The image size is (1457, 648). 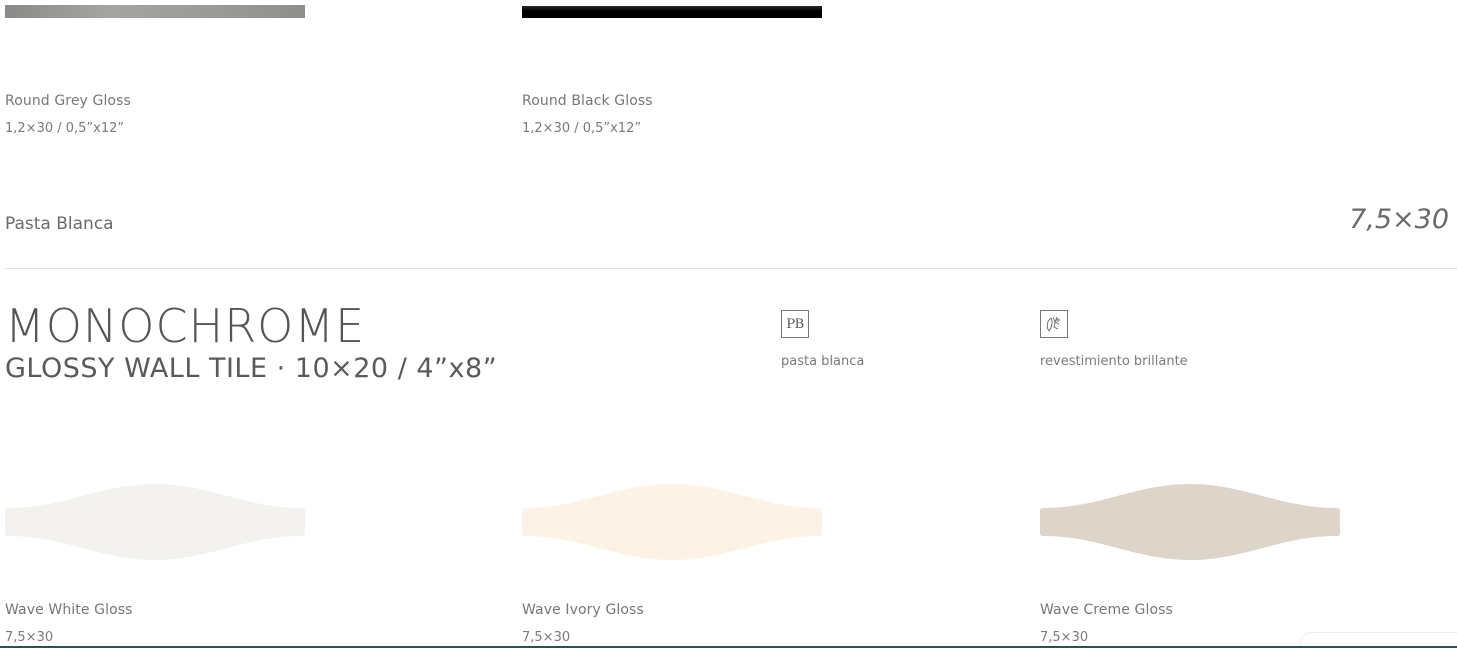 What do you see at coordinates (68, 101) in the screenshot?
I see `product-name: Round Grey Gloss` at bounding box center [68, 101].